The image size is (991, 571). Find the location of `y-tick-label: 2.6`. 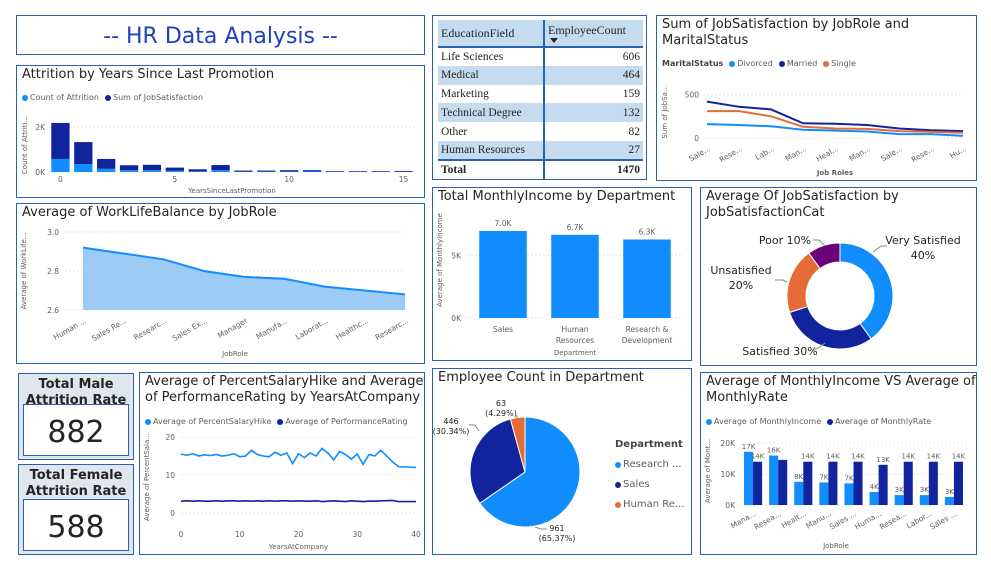

y-tick-label: 2.6 is located at coordinates (53, 310).